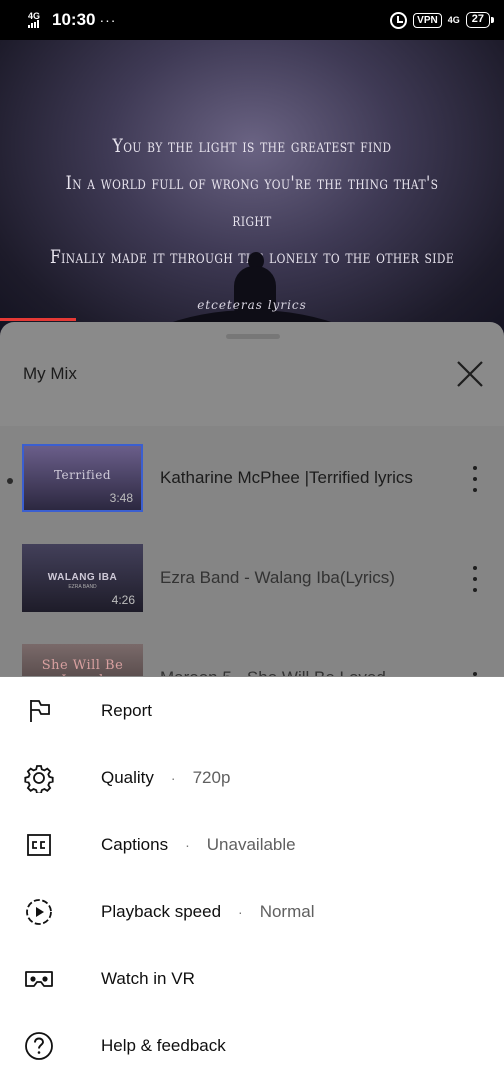  What do you see at coordinates (277, 577) in the screenshot?
I see `mix-item-title: Ezra Band - Walang Iba(Lyrics)` at bounding box center [277, 577].